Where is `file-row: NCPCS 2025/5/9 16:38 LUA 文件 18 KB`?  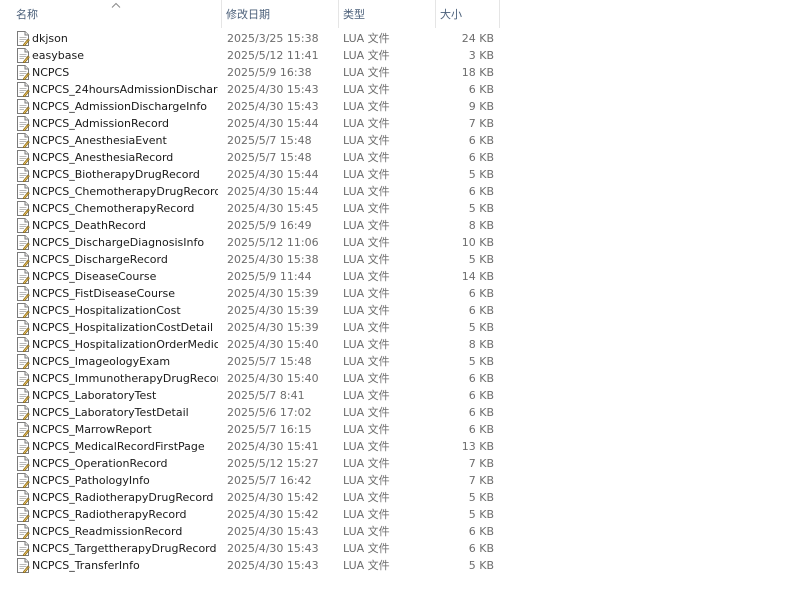
file-row: NCPCS 2025/5/9 16:38 LUA 文件 18 KB is located at coordinates (250, 72).